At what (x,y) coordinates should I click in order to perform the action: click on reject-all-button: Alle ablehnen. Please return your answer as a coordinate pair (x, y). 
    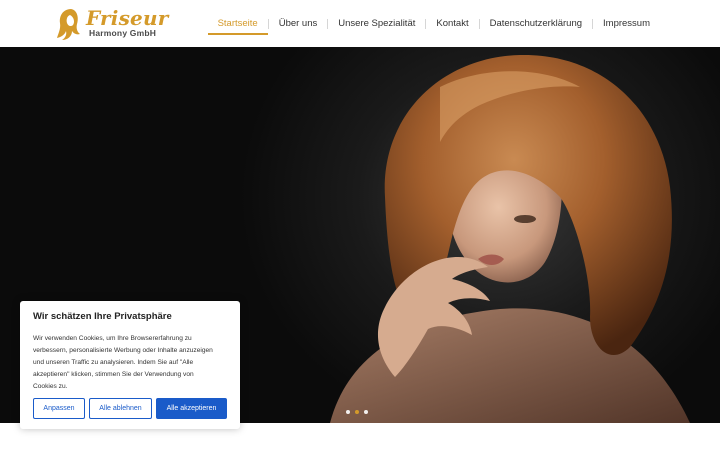
    Looking at the image, I should click on (120, 408).